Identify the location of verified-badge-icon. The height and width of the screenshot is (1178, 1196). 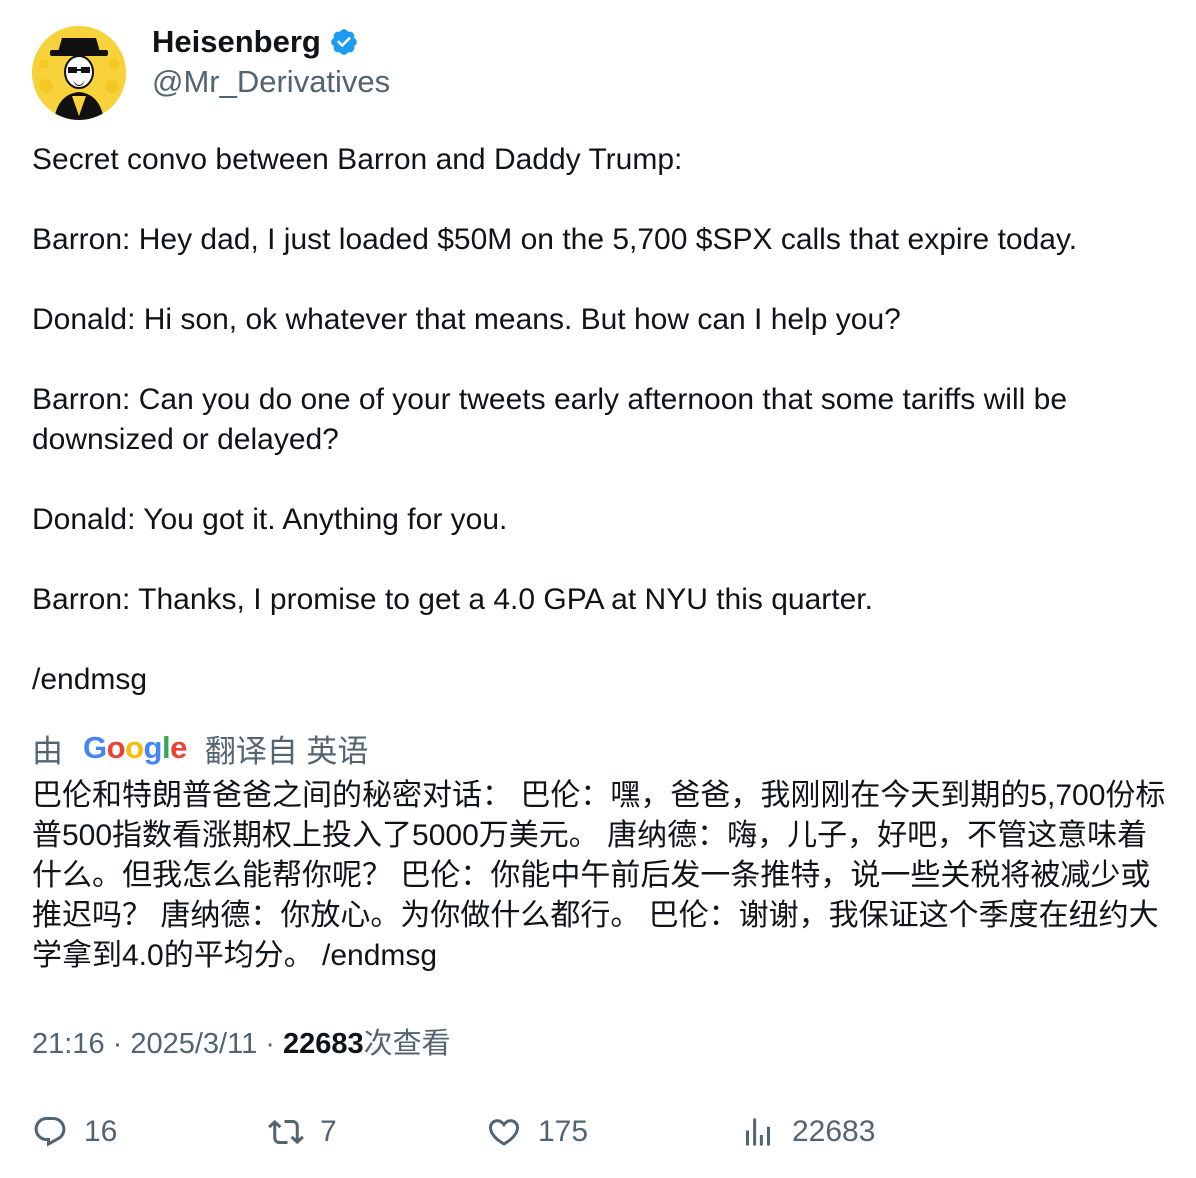
(344, 42).